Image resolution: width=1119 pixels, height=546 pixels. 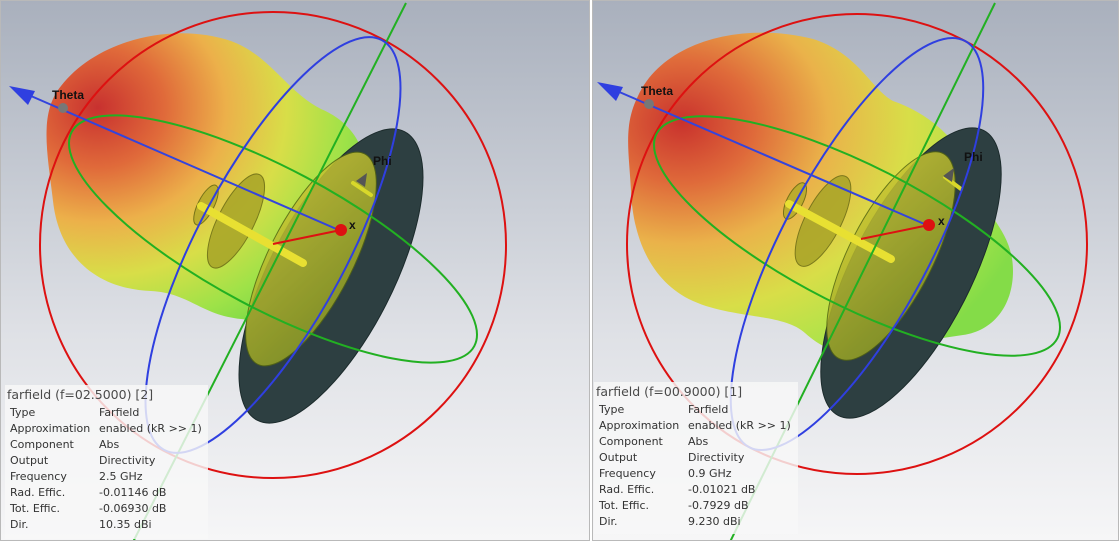 I want to click on info-value: 9.230 dBi, so click(x=714, y=521).